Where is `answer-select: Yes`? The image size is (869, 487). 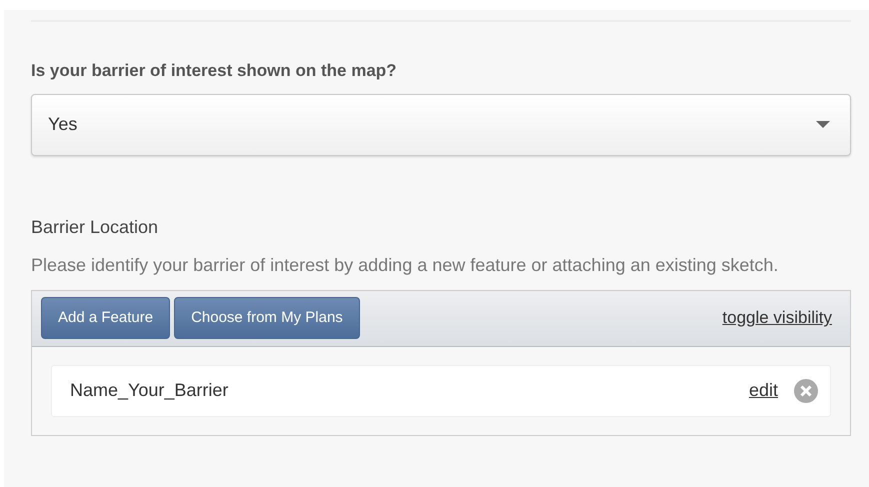 answer-select: Yes is located at coordinates (441, 125).